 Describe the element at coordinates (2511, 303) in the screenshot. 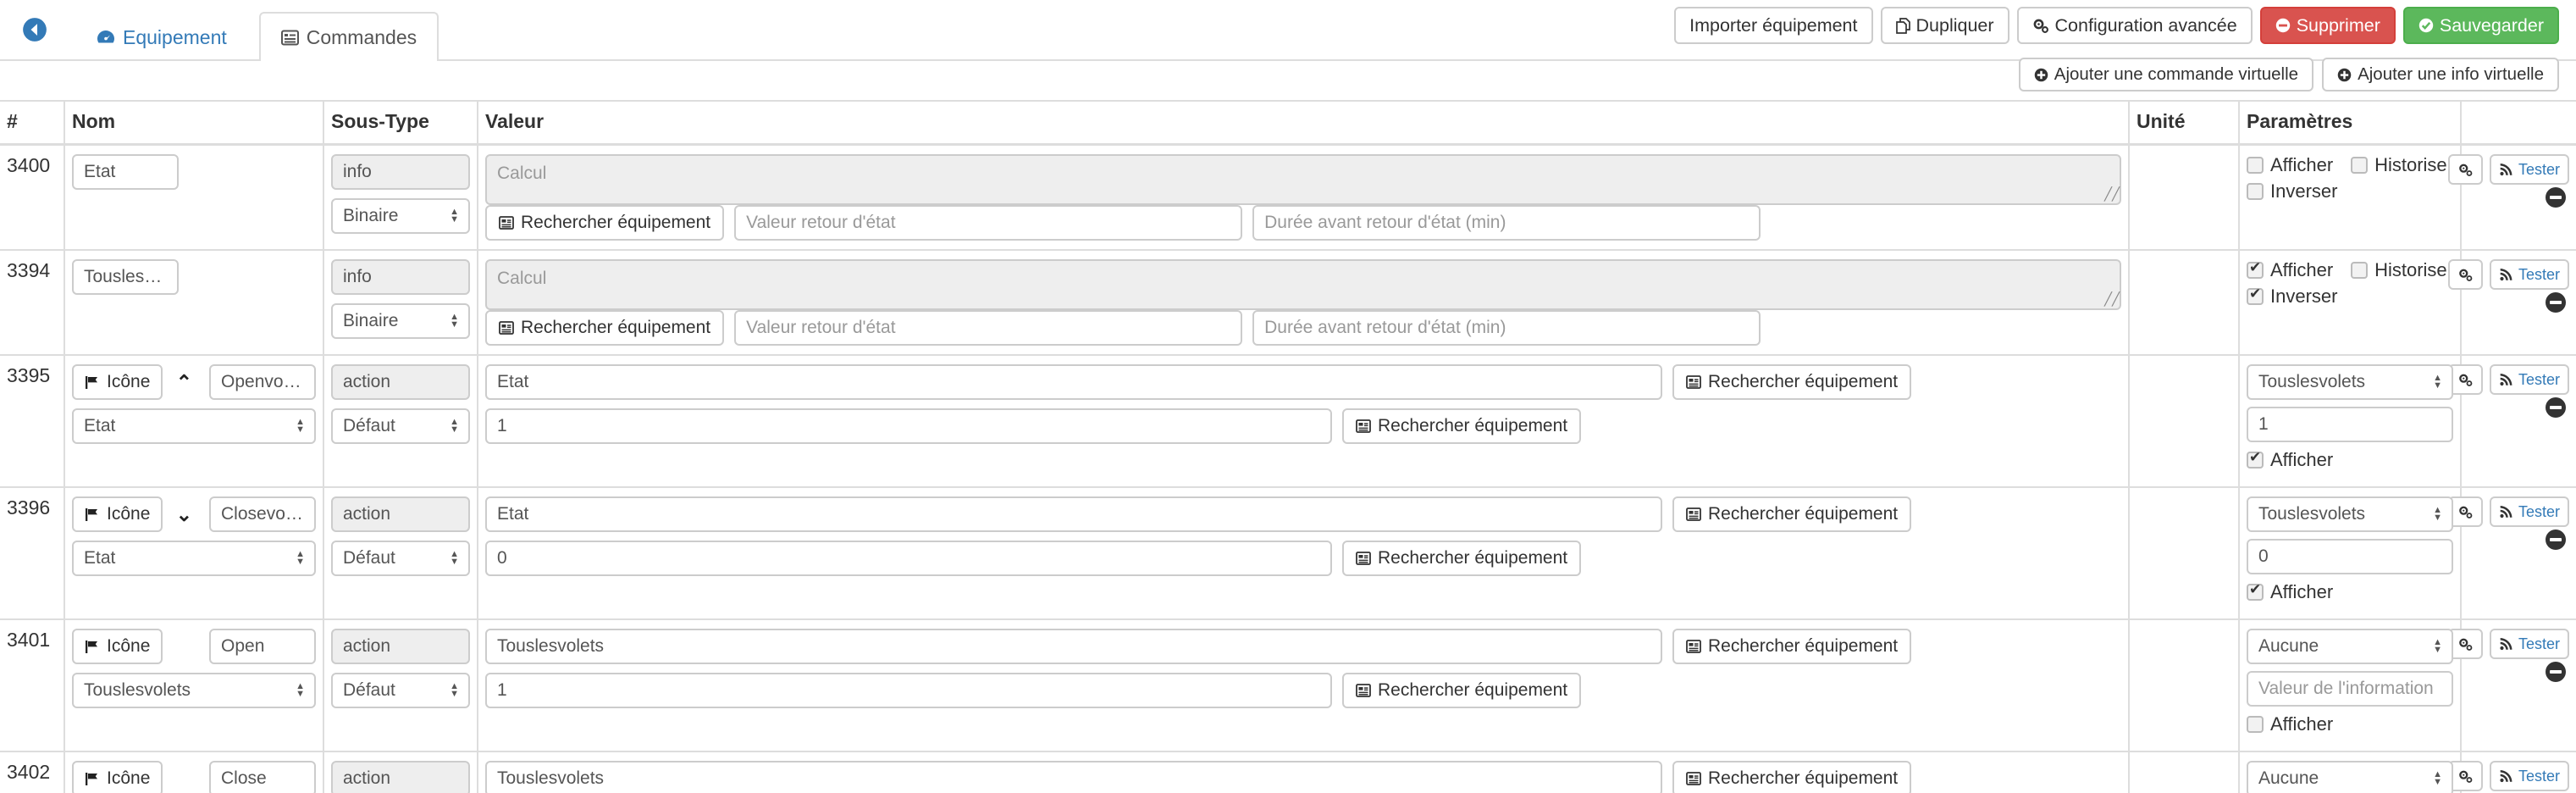

I see `row-actions-cell: Tester` at that location.